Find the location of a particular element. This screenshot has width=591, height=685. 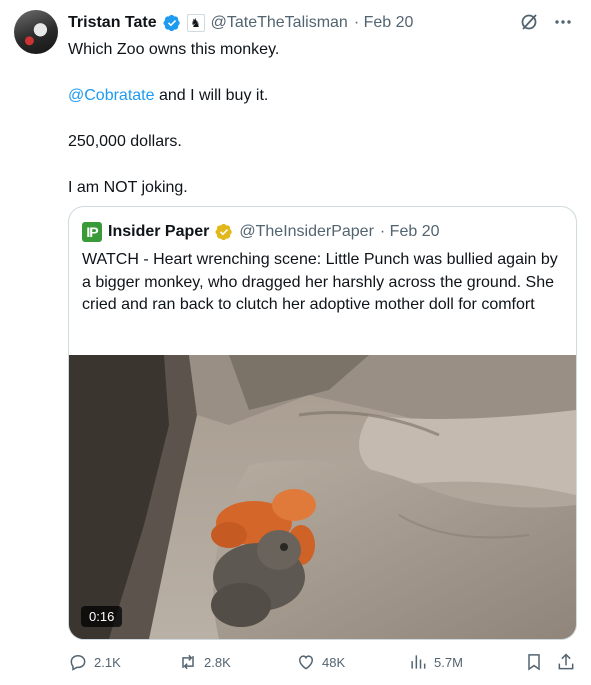

quoted-date: · Feb 20 is located at coordinates (410, 232).